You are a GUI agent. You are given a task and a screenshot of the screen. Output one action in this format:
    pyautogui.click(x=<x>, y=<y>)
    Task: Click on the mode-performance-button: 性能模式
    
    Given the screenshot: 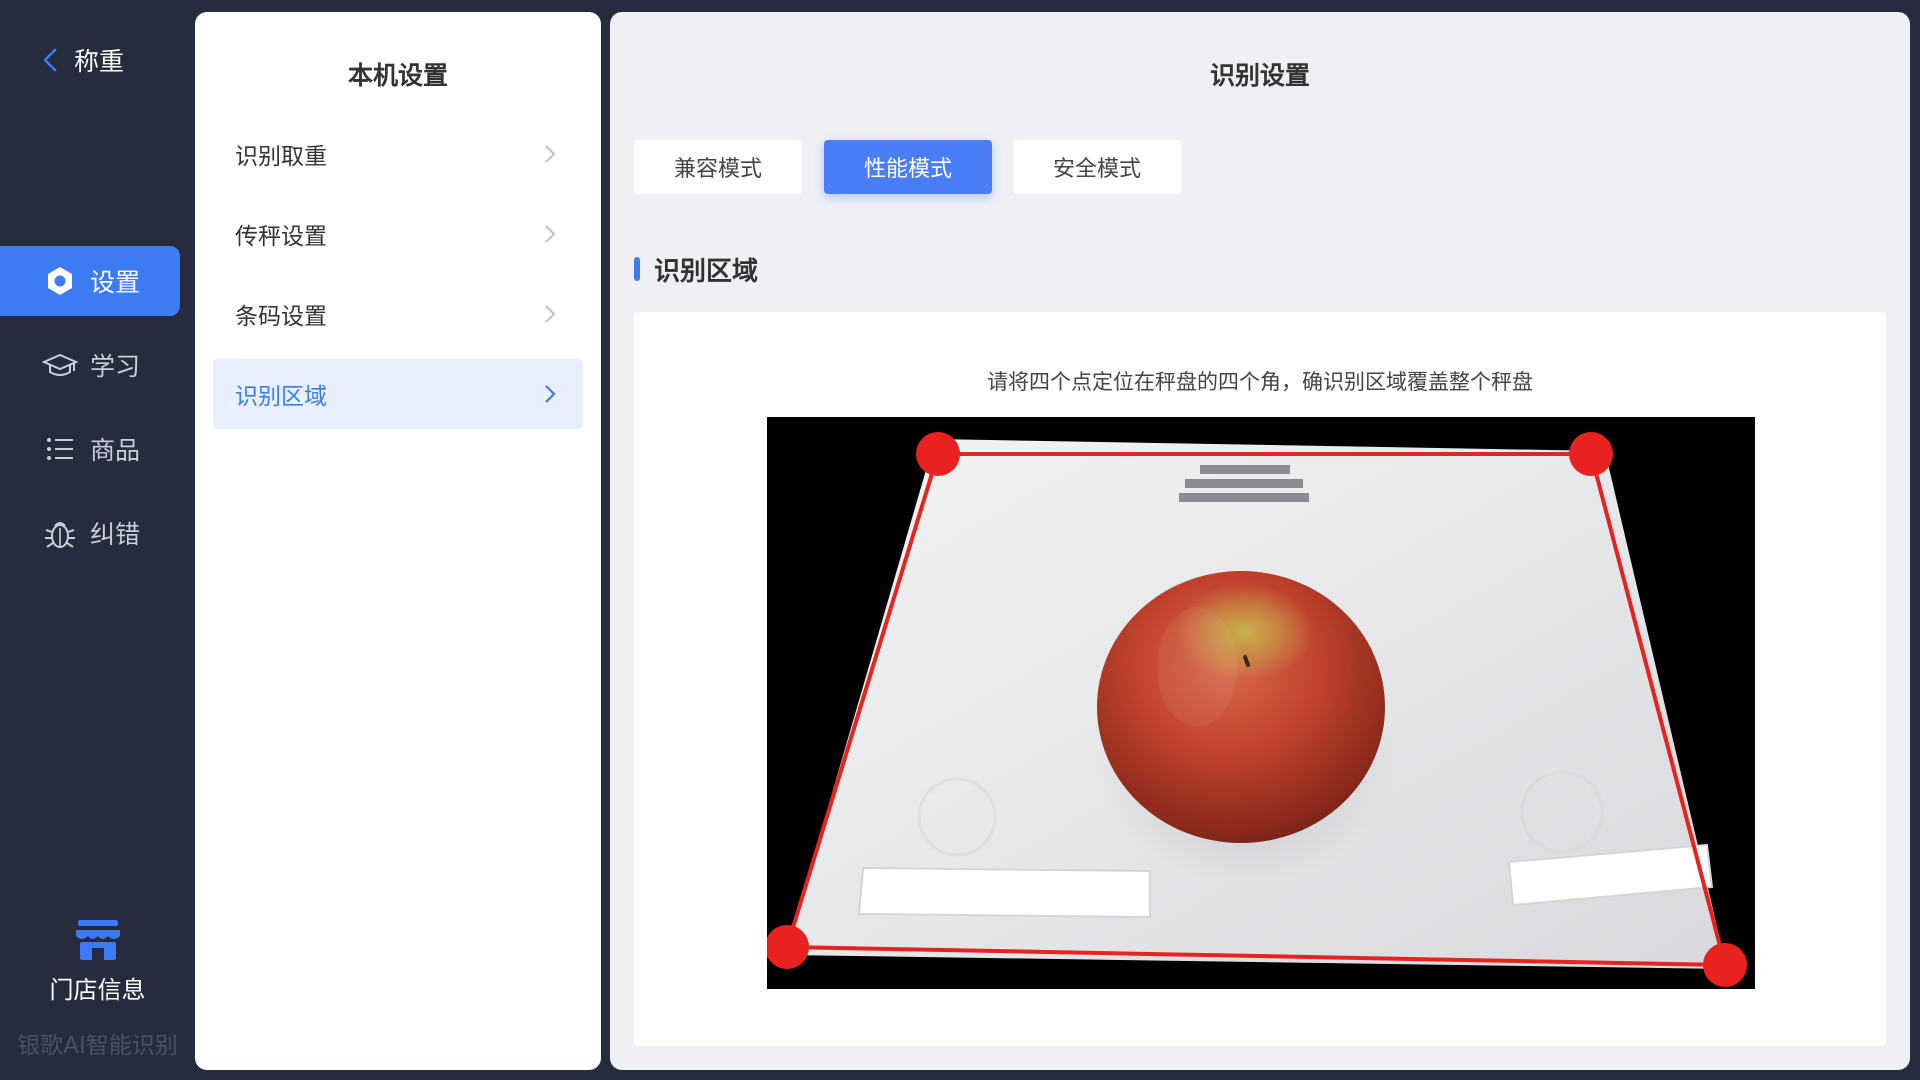 What is the action you would take?
    pyautogui.click(x=908, y=167)
    